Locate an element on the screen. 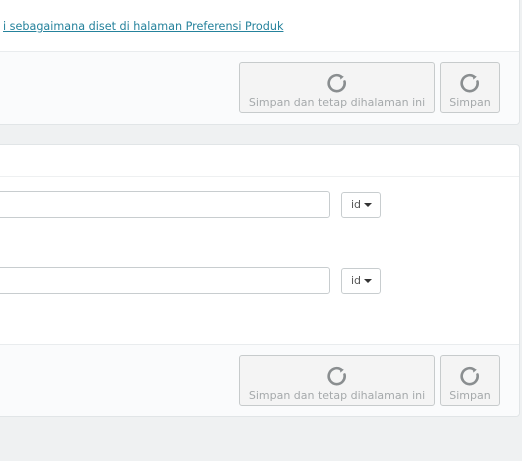  language-dropdown-1: id is located at coordinates (361, 205).